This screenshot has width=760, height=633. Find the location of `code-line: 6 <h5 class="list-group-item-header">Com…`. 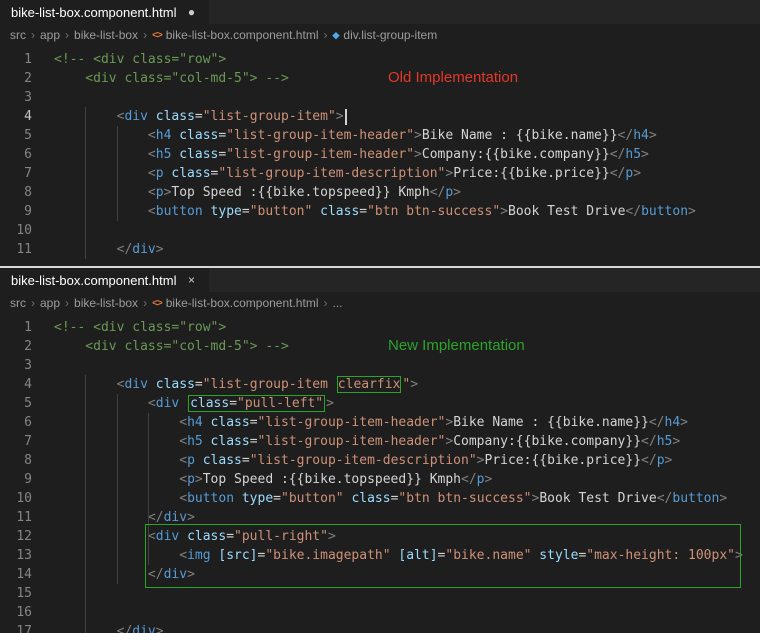

code-line: 6 <h5 class="list-group-item-header">Com… is located at coordinates (380, 154).